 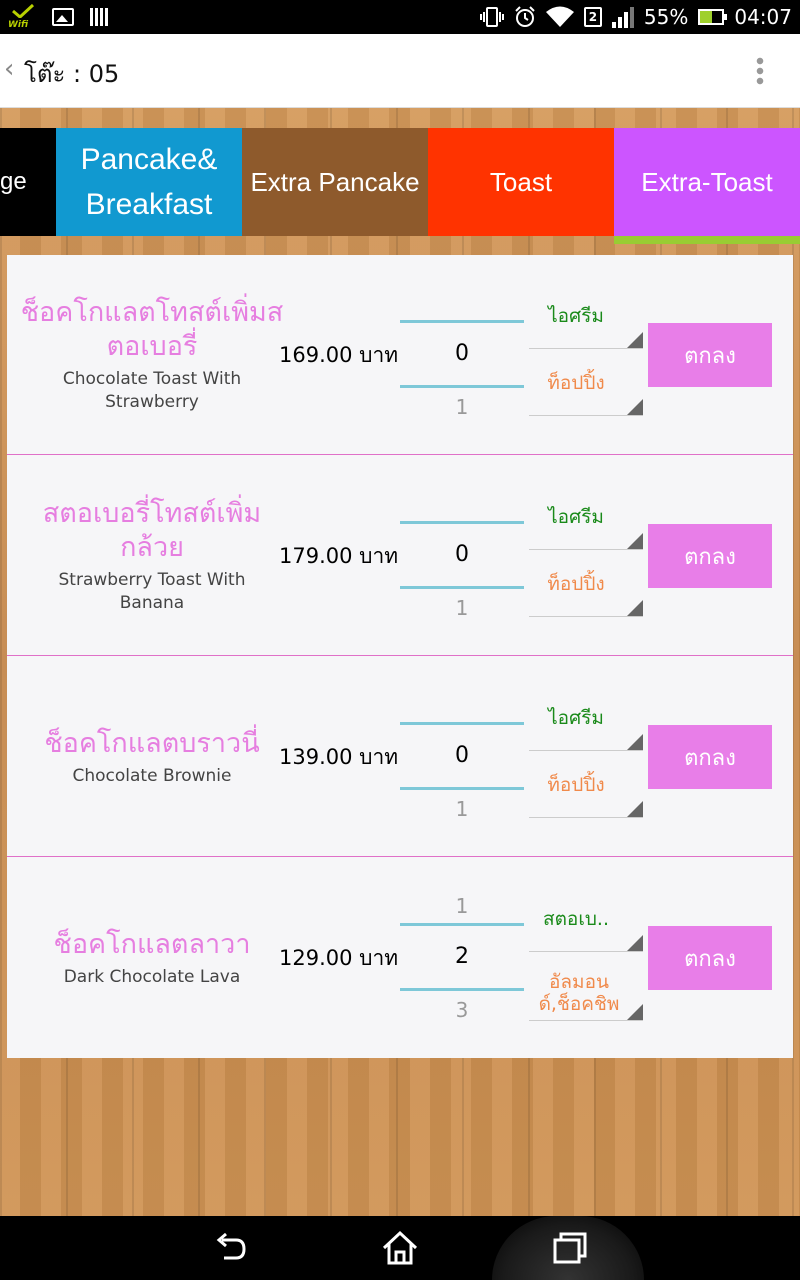 I want to click on tab-extra-pancake: Extra Pancake, so click(x=335, y=182).